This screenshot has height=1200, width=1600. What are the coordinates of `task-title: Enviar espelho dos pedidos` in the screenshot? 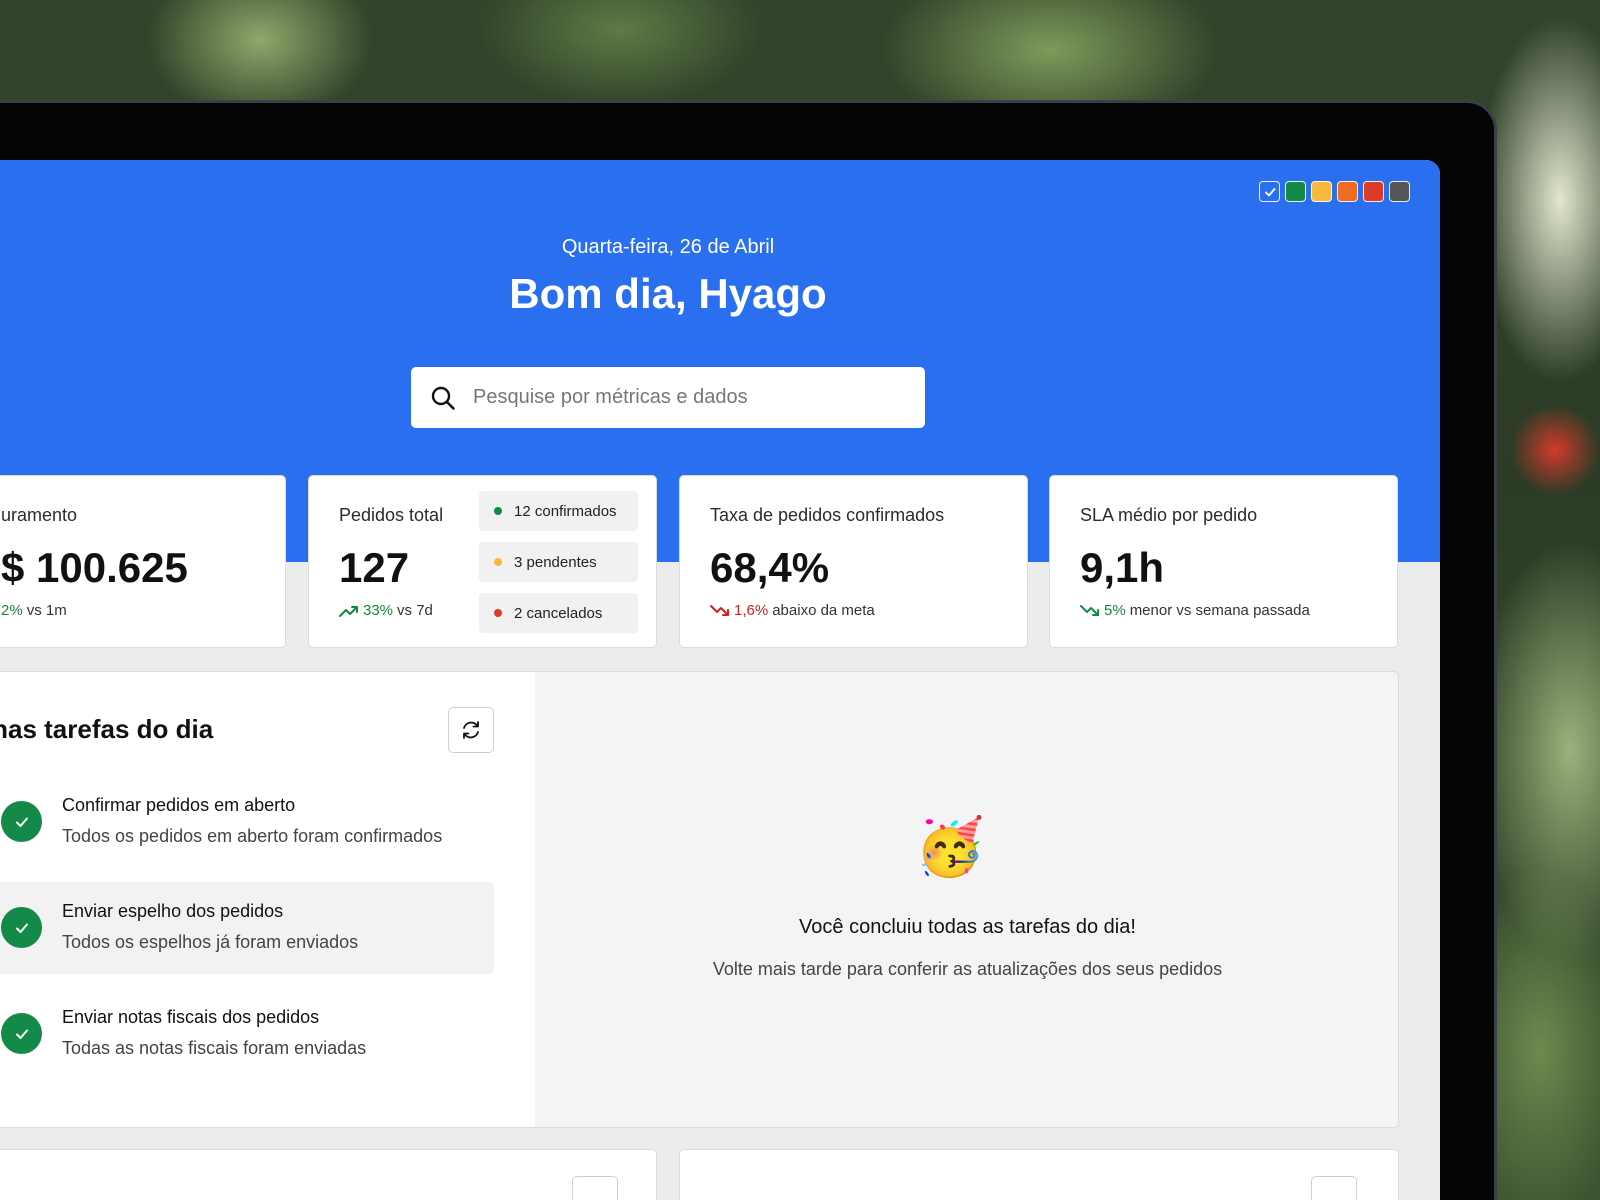 It's located at (173, 911).